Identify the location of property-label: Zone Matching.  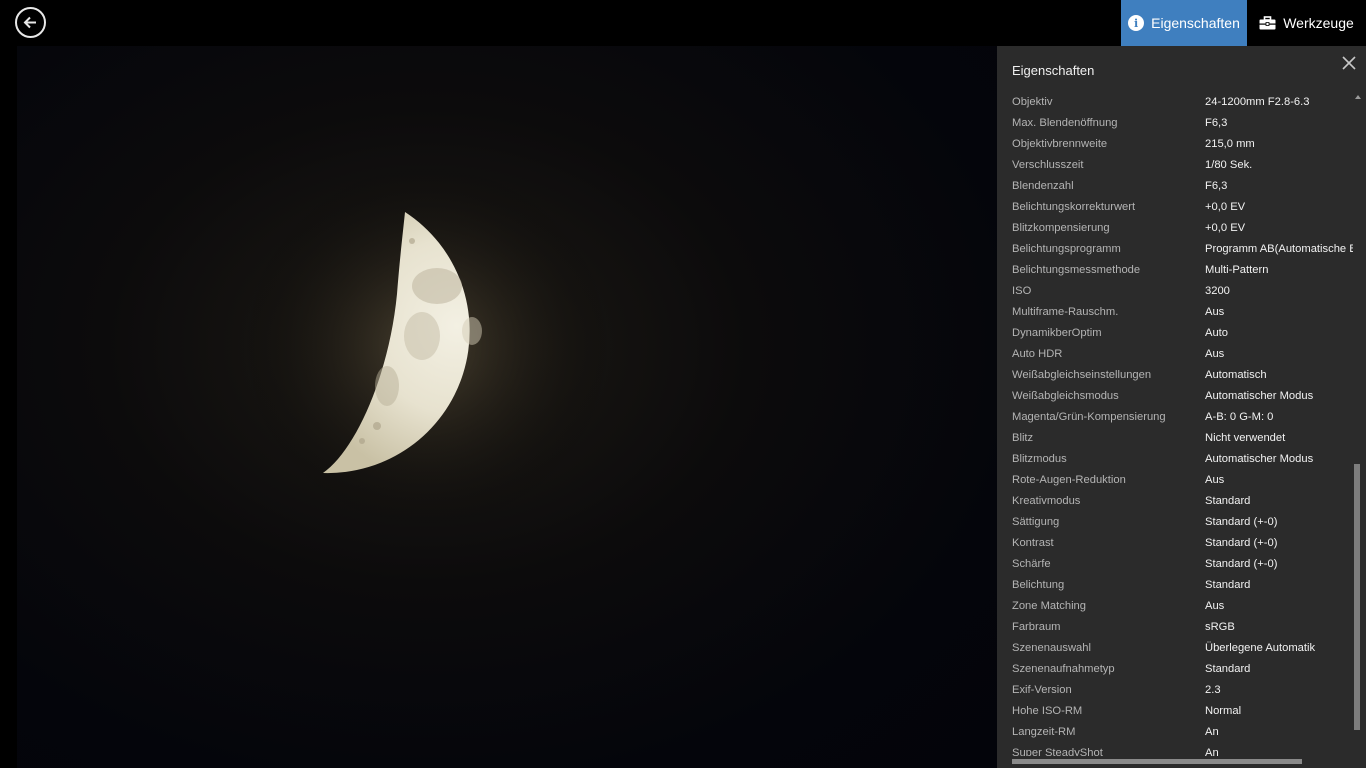
(1049, 606).